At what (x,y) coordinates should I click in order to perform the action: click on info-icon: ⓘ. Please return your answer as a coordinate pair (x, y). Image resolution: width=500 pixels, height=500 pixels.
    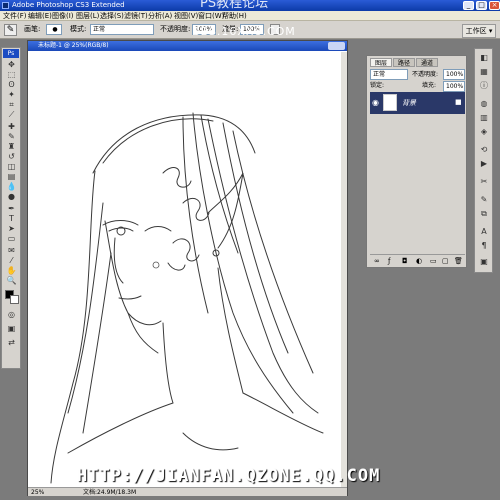
    Looking at the image, I should click on (484, 86).